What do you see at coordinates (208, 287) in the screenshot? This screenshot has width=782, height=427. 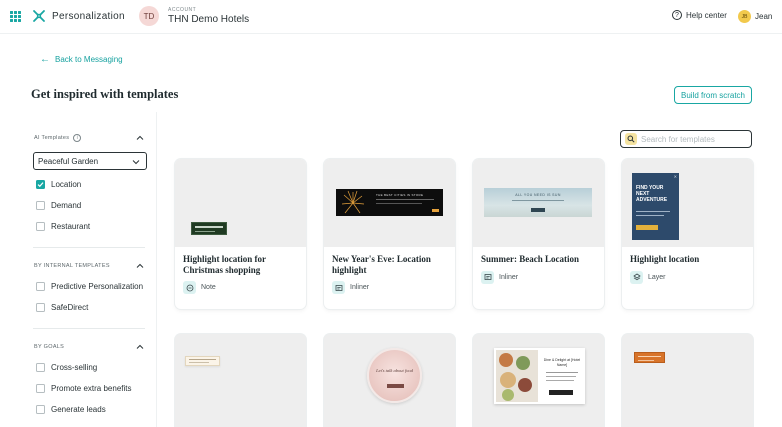 I see `card-type: Note` at bounding box center [208, 287].